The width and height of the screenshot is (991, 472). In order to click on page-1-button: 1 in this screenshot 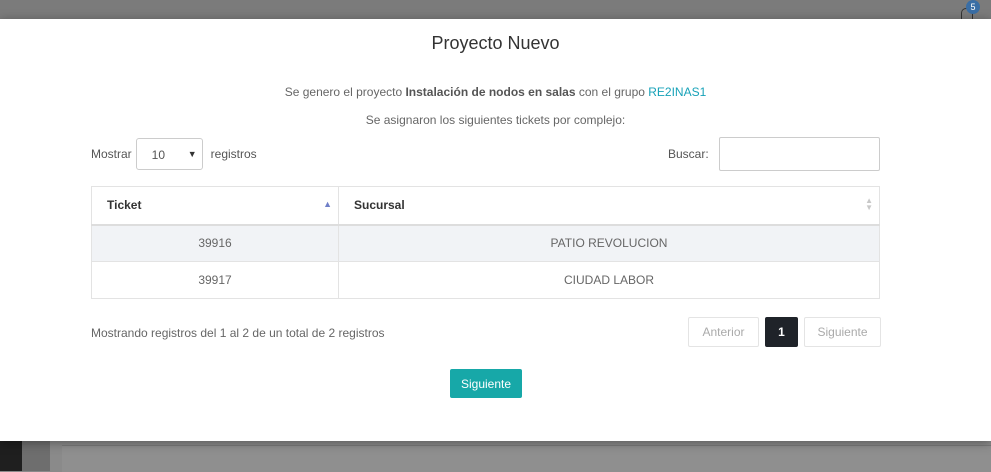, I will do `click(781, 332)`.